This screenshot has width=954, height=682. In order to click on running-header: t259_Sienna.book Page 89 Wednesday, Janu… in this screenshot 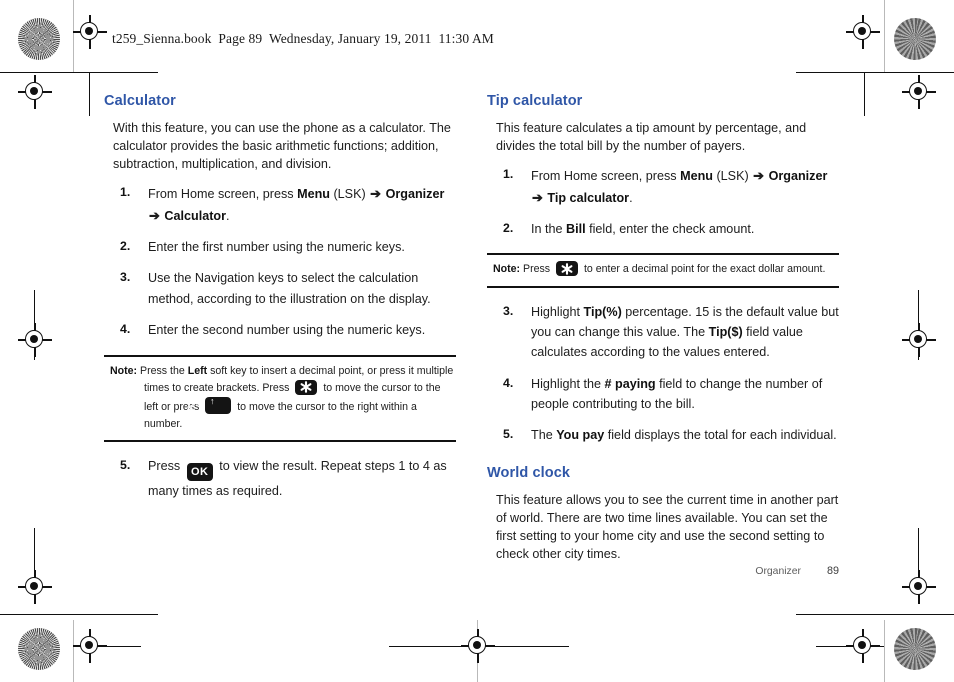, I will do `click(303, 38)`.